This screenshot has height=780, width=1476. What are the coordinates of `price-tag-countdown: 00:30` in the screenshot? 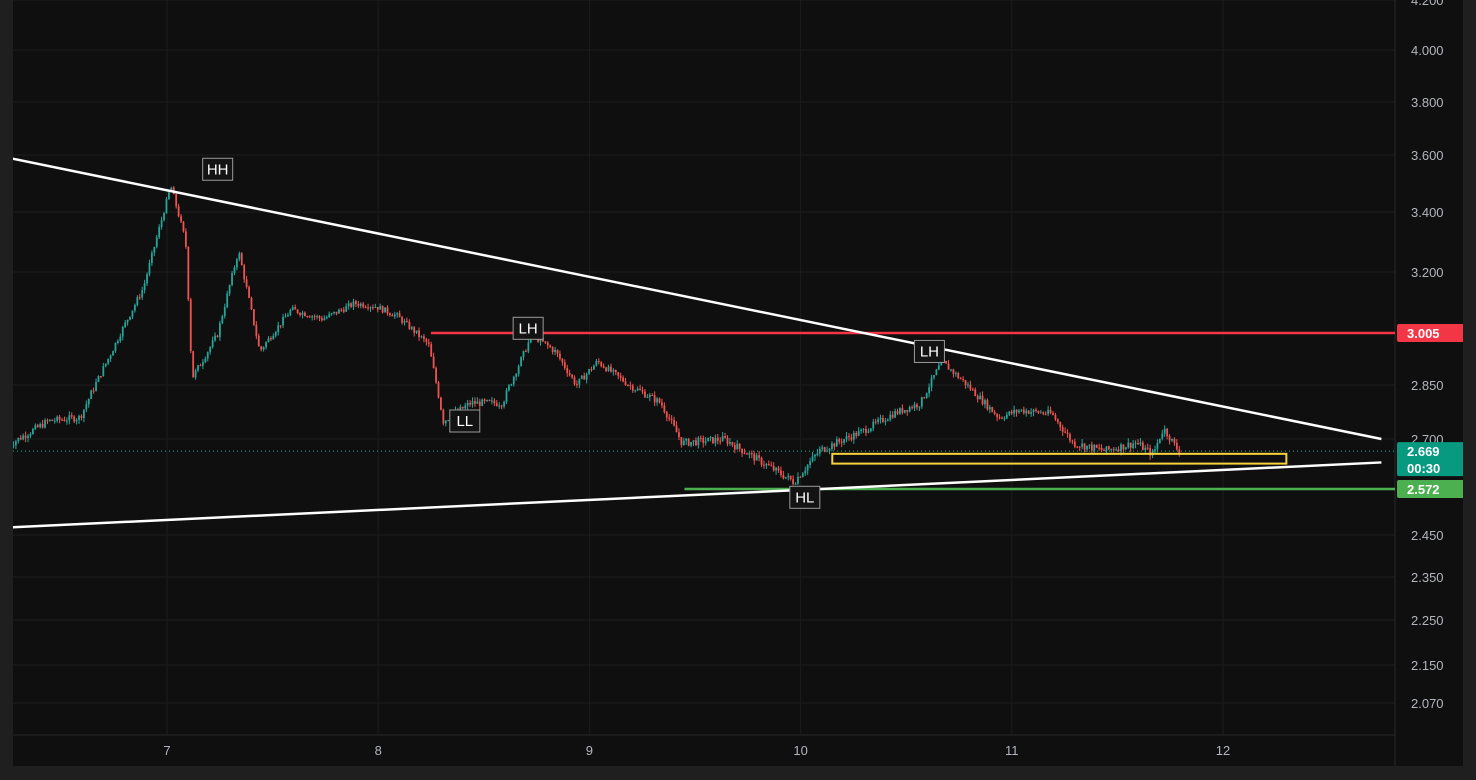 It's located at (1423, 468).